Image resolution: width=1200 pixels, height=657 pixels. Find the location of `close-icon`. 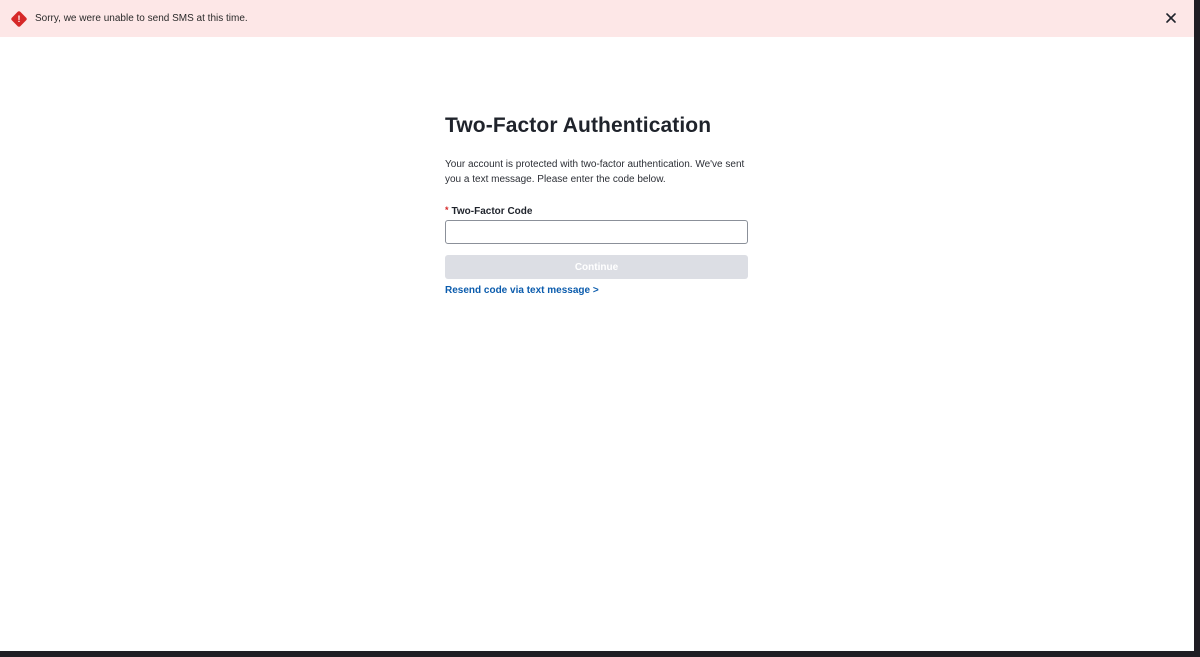

close-icon is located at coordinates (1171, 18).